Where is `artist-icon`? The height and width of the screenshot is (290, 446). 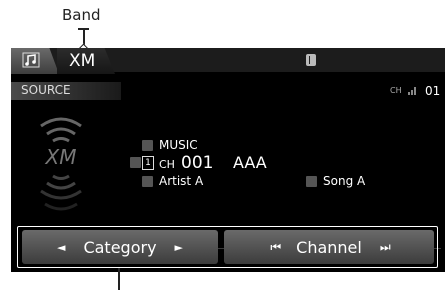 artist-icon is located at coordinates (147, 181).